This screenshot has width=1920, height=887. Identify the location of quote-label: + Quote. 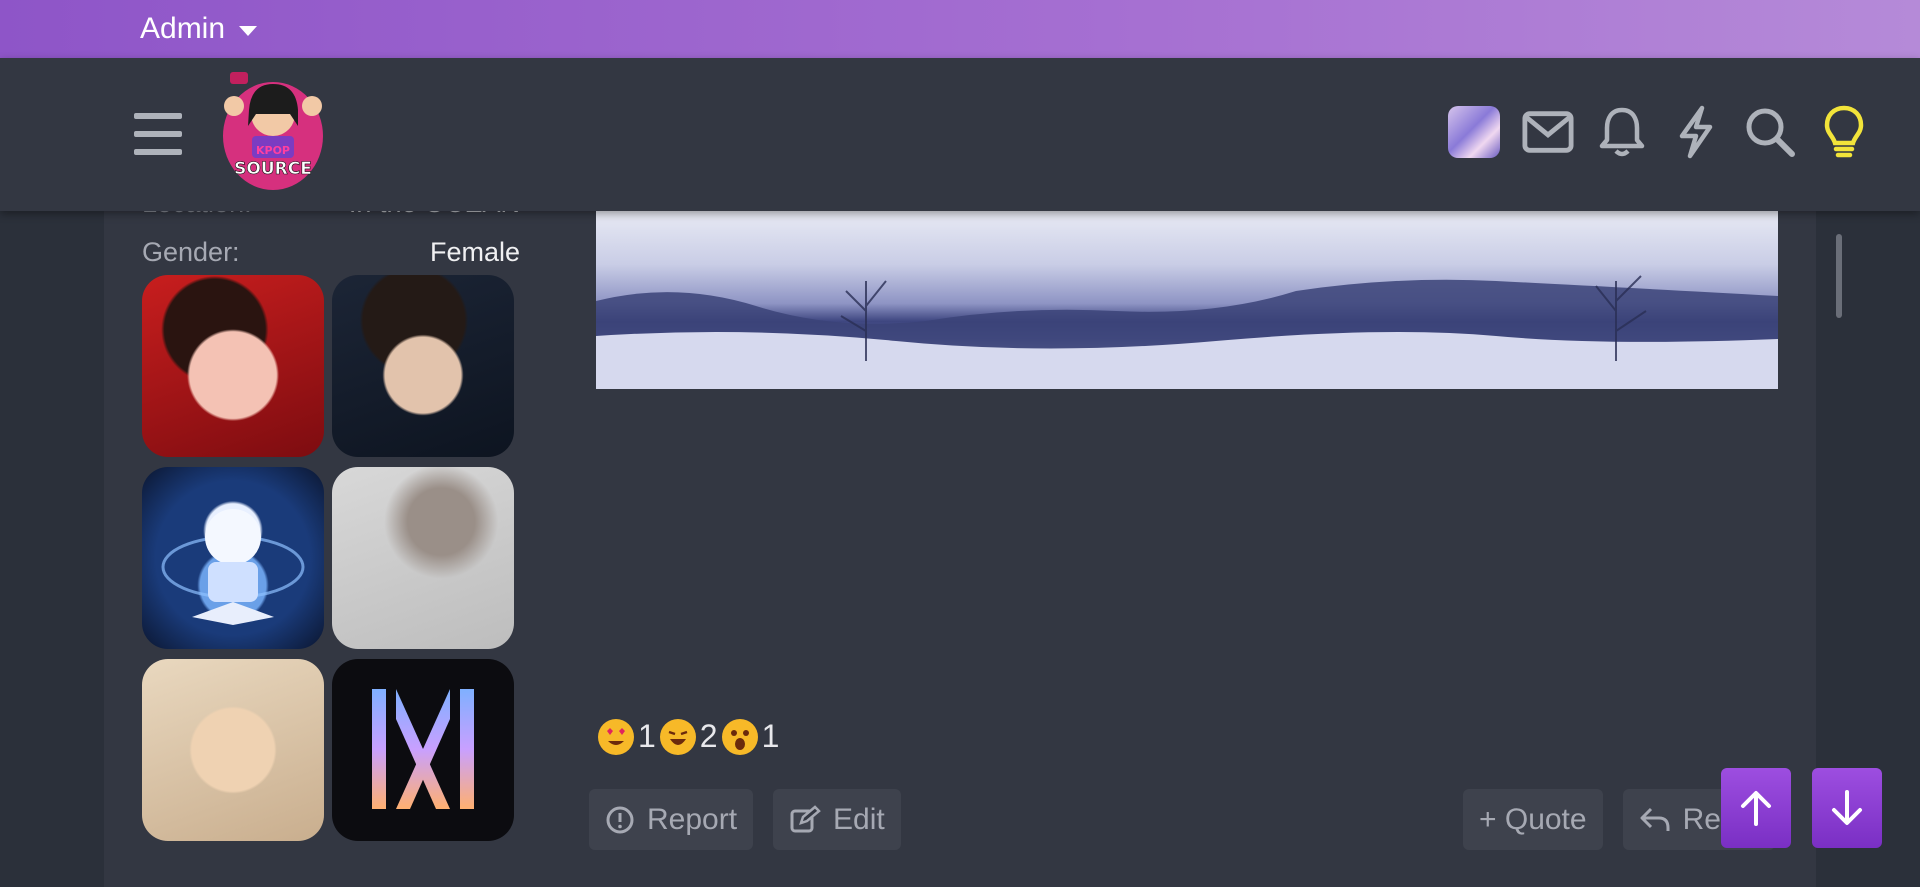
(1533, 819).